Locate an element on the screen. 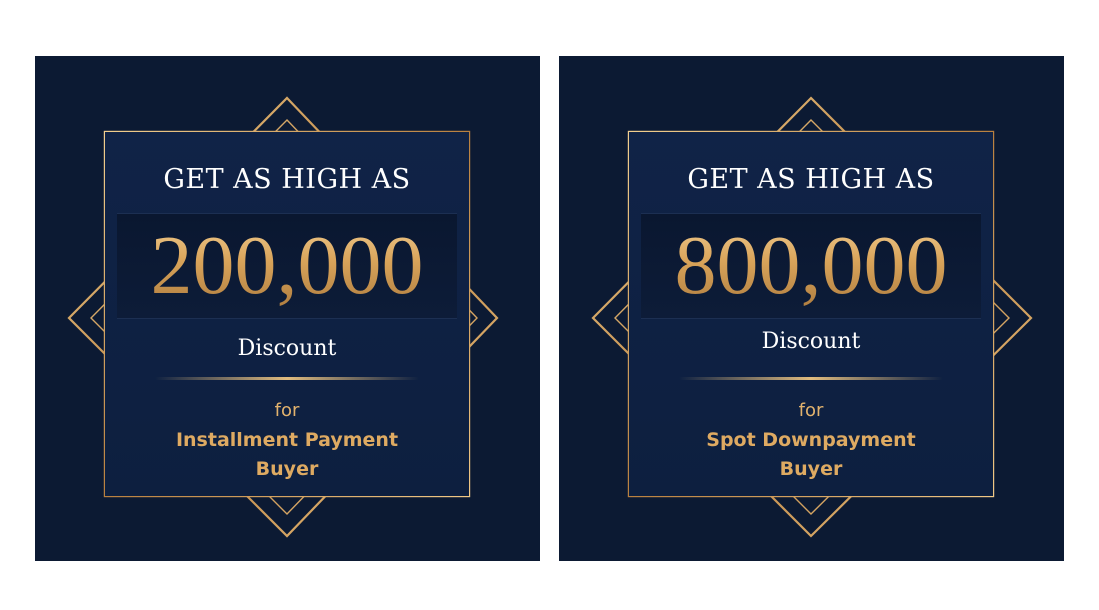  amount-band: 200,000 is located at coordinates (287, 266).